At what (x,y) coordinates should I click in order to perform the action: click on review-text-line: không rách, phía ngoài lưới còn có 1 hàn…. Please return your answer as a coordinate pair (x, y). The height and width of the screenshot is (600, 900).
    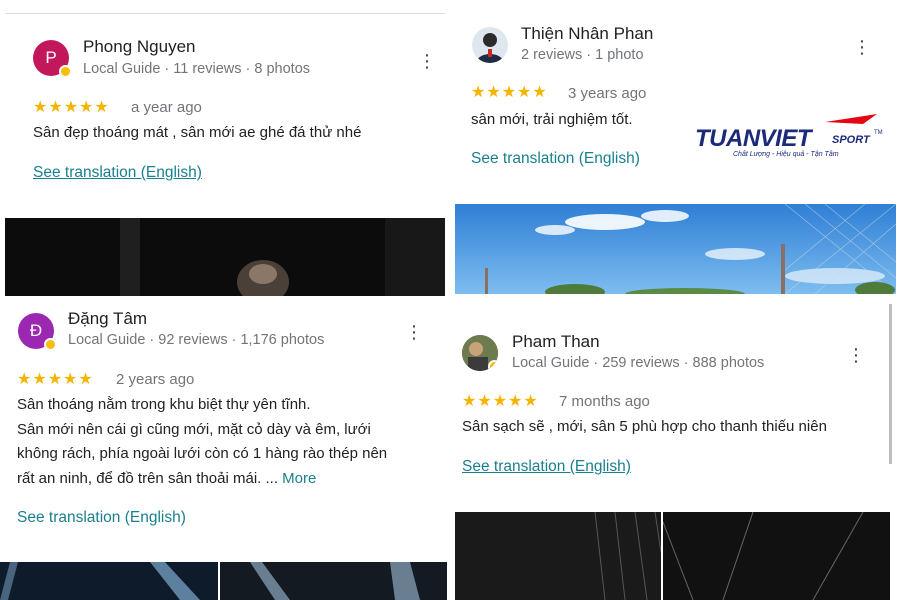
    Looking at the image, I should click on (202, 453).